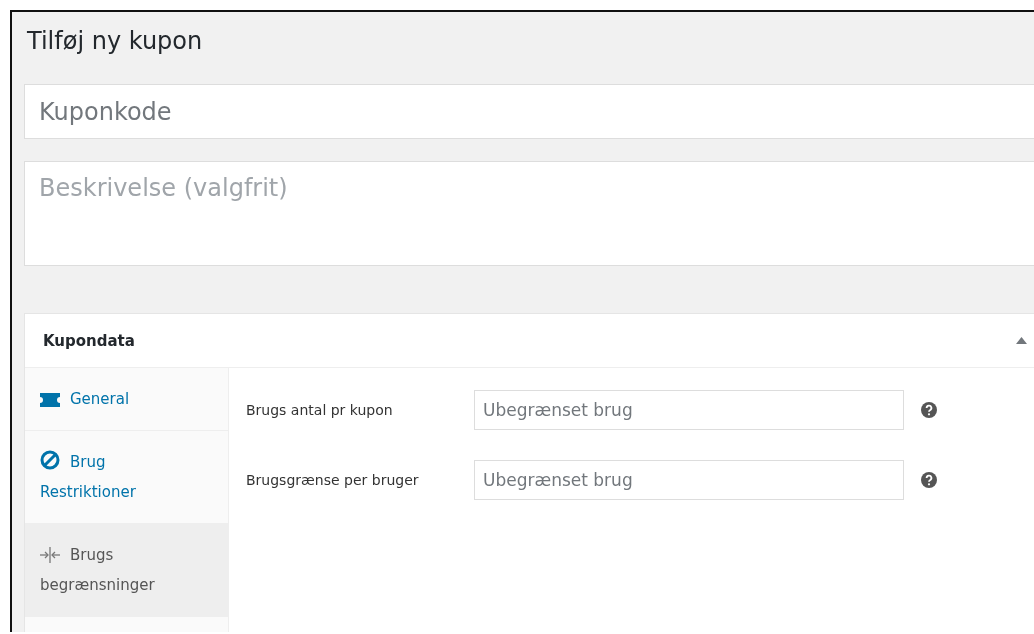 Image resolution: width=1034 pixels, height=634 pixels. What do you see at coordinates (332, 480) in the screenshot?
I see `field-label: Brugsgrænse per bruger` at bounding box center [332, 480].